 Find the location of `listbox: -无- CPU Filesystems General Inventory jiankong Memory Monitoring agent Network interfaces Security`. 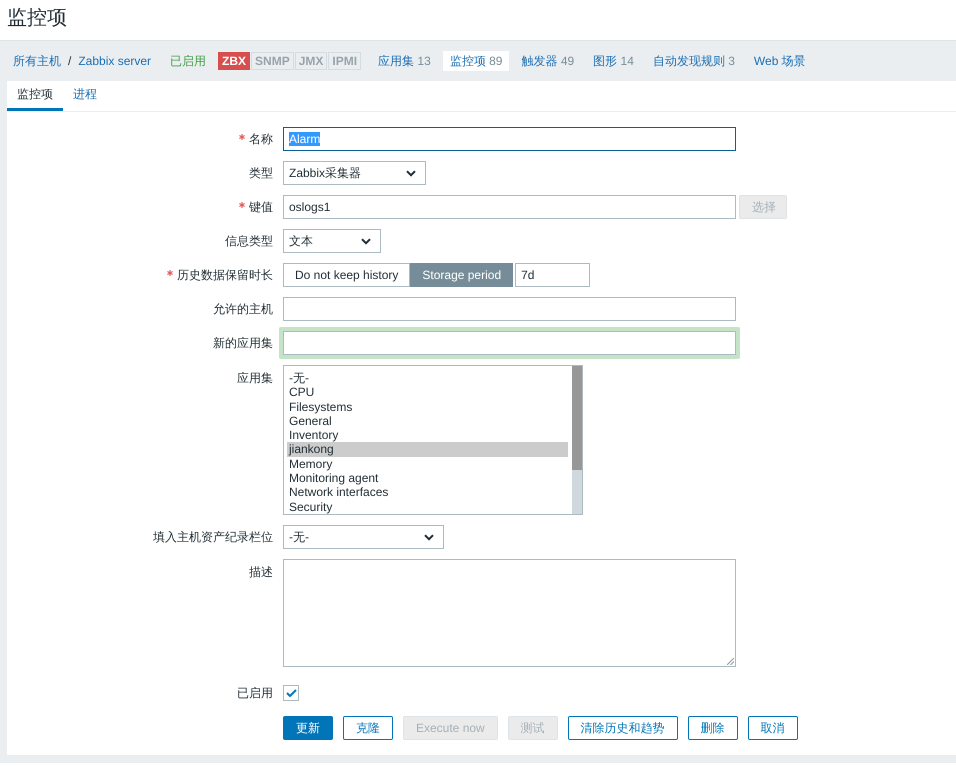

listbox: -无- CPU Filesystems General Inventory jiankong Memory Monitoring agent Network interfaces Security is located at coordinates (433, 440).